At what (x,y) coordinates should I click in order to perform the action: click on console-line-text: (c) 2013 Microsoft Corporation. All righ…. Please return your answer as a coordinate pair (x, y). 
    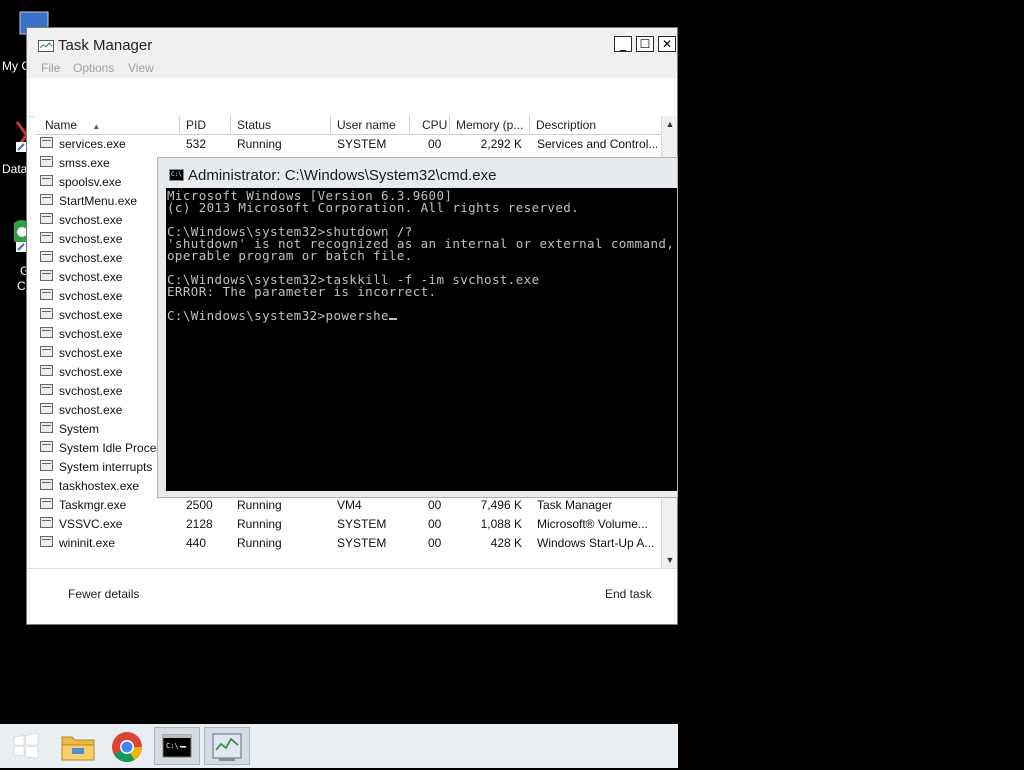
    Looking at the image, I should click on (373, 207).